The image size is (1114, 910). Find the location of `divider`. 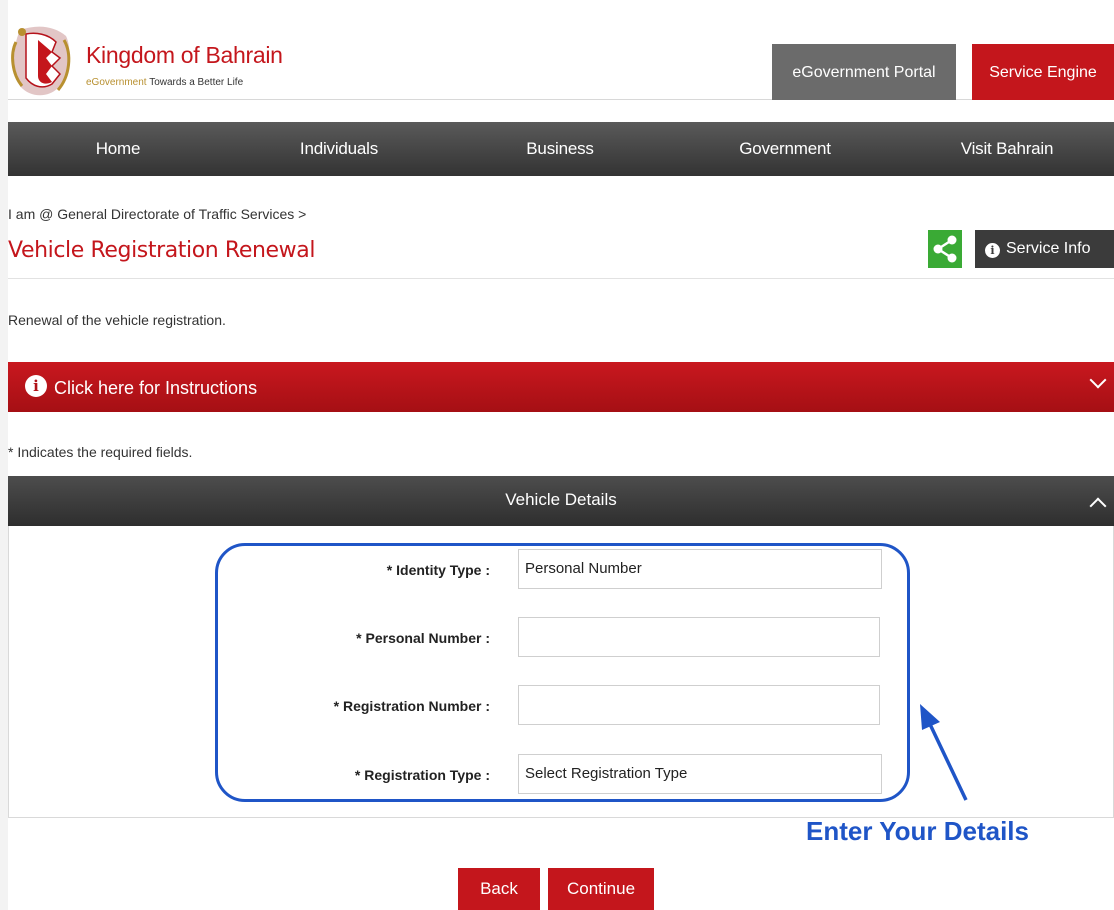

divider is located at coordinates (561, 278).